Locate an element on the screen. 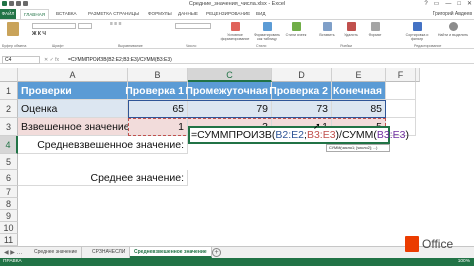 This screenshot has height=266, width=474. window-controls: ? ▭ — □ ✕ is located at coordinates (448, 4).